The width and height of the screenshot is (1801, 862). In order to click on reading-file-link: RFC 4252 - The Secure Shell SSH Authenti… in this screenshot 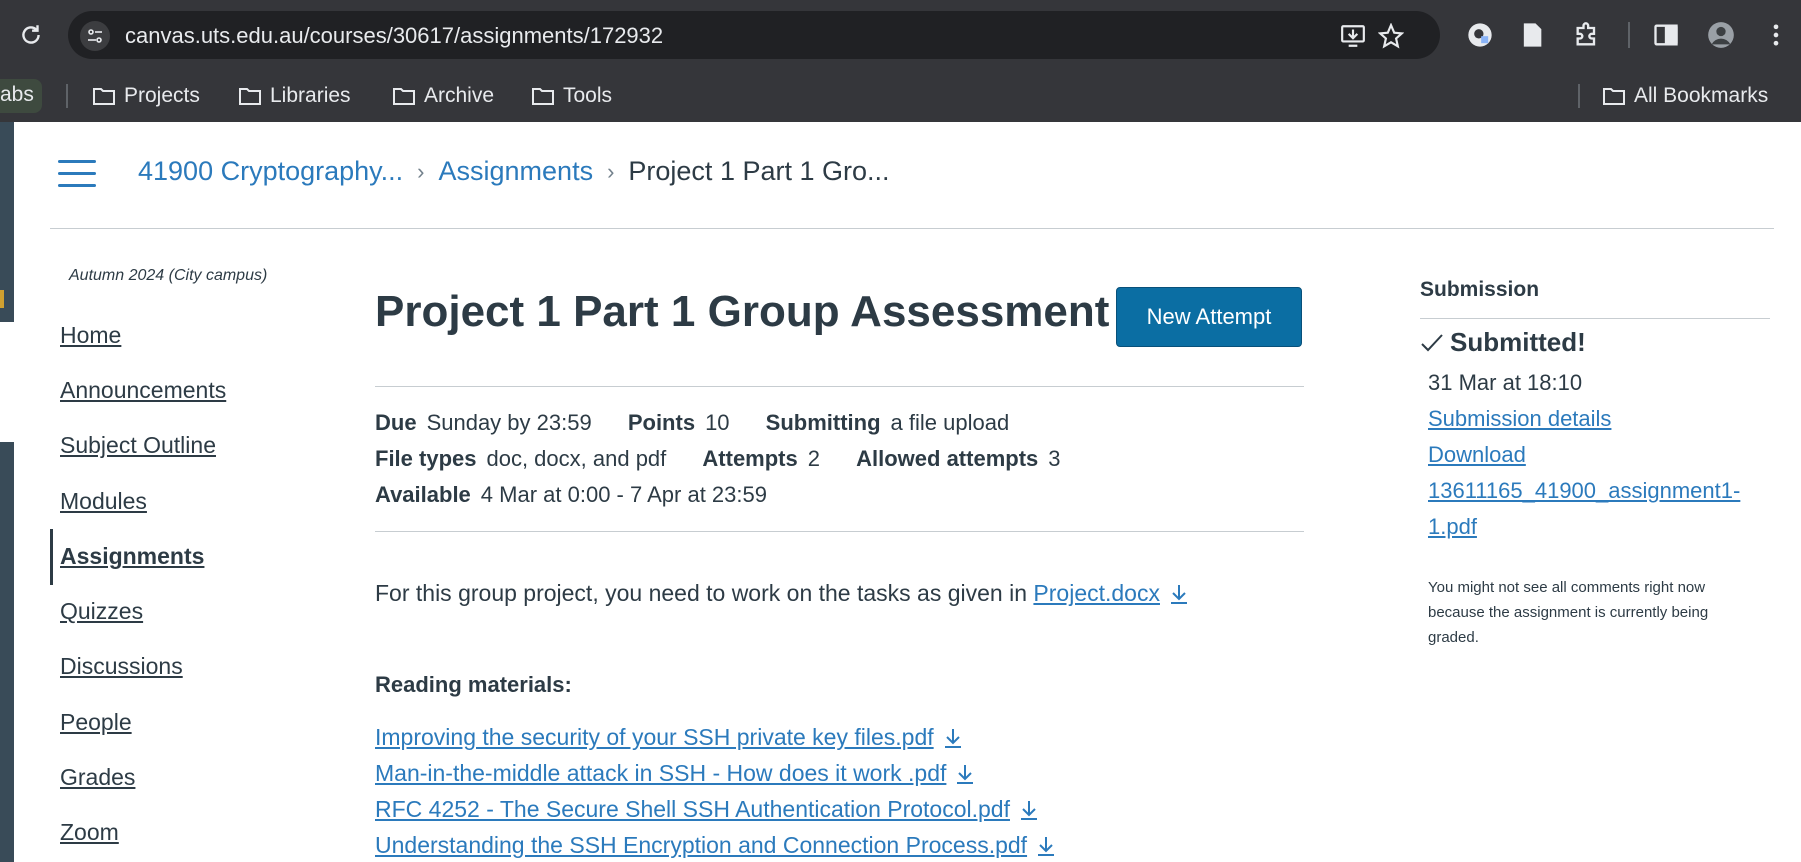, I will do `click(692, 809)`.